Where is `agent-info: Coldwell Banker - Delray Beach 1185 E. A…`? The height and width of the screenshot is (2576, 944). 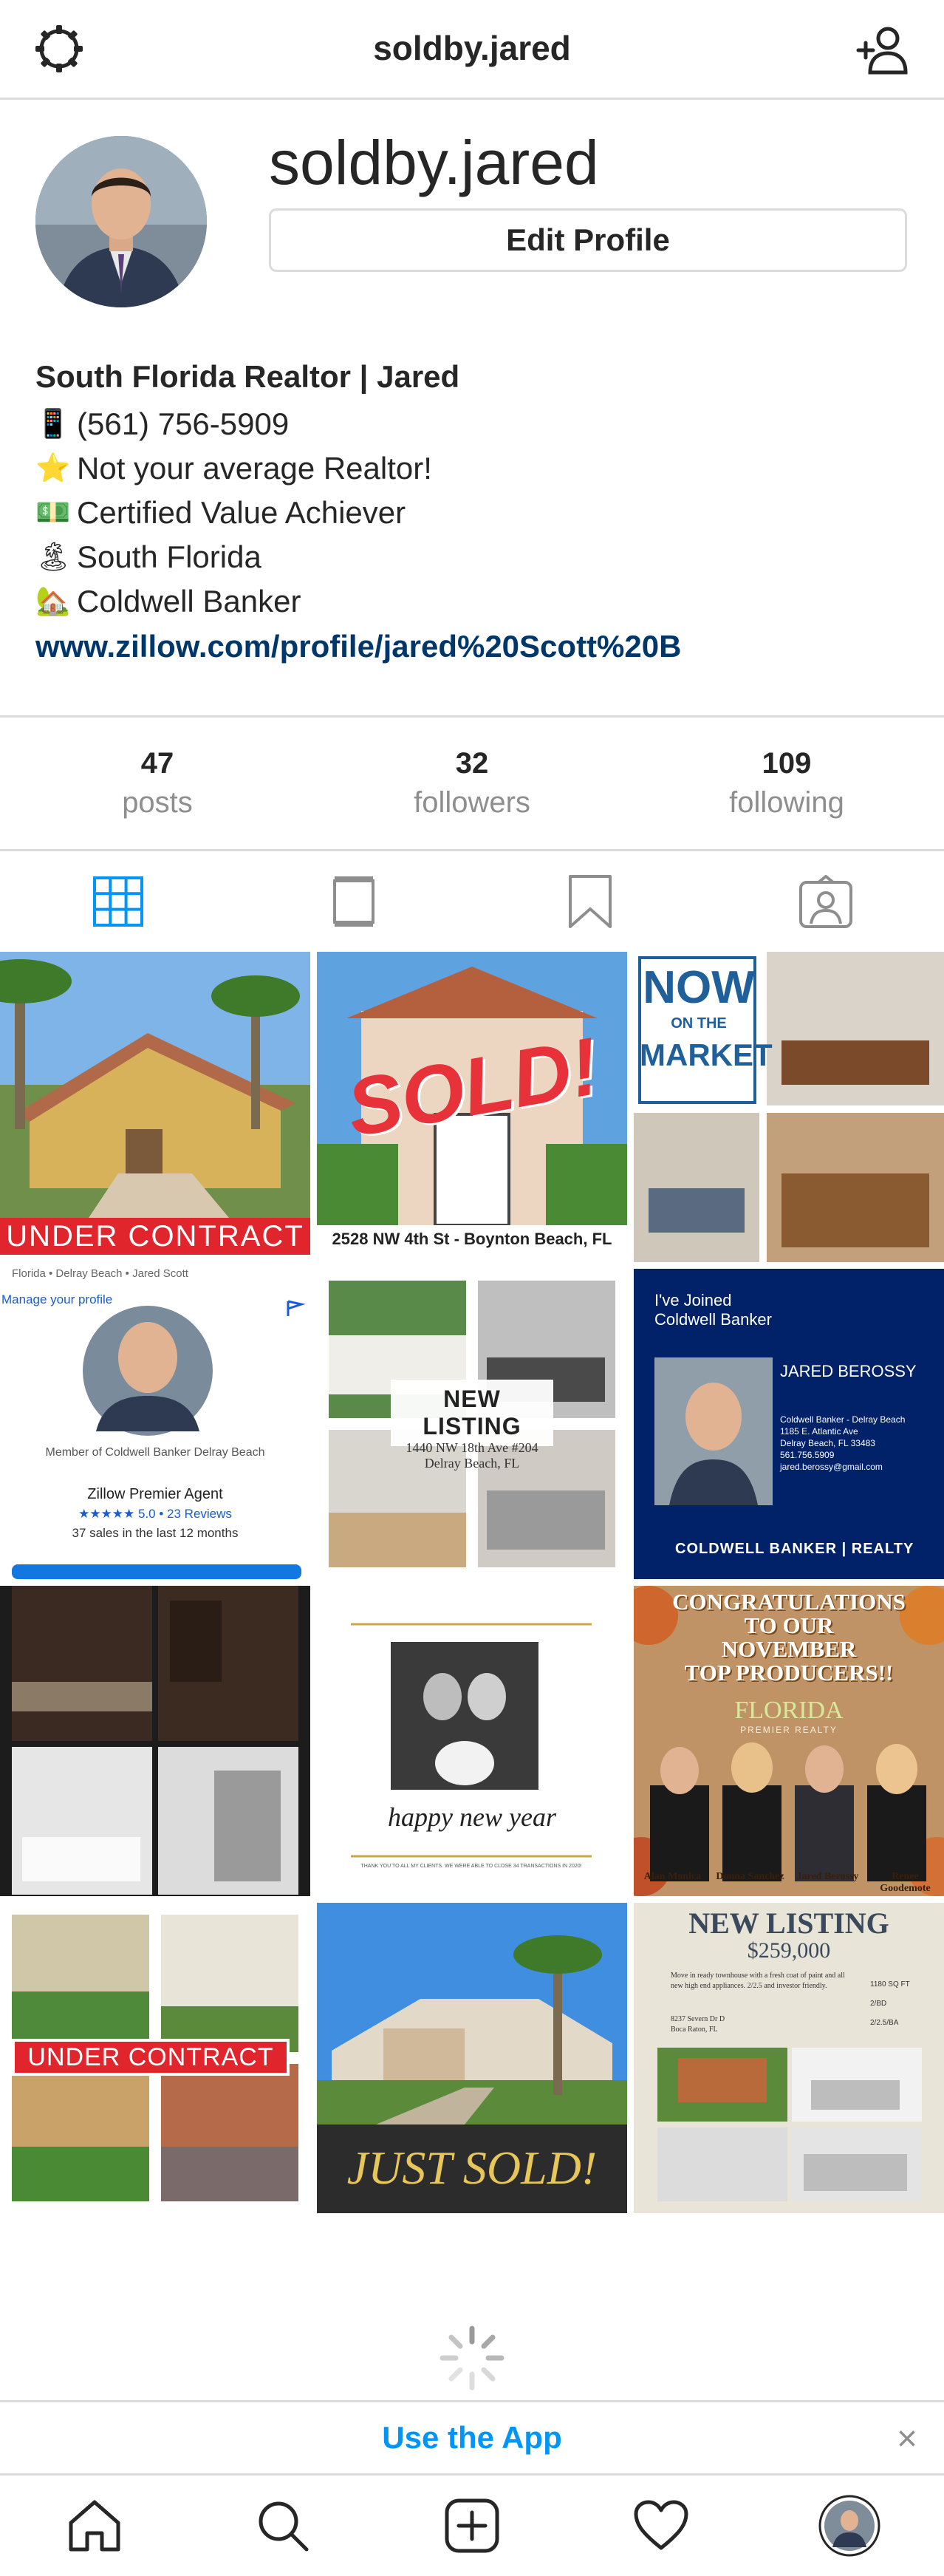
agent-info: Coldwell Banker - Delray Beach 1185 E. A… is located at coordinates (842, 1443).